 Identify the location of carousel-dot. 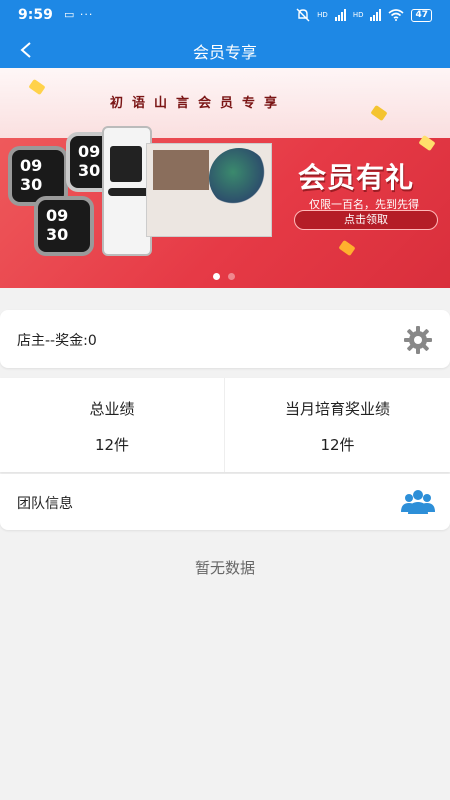
(231, 276).